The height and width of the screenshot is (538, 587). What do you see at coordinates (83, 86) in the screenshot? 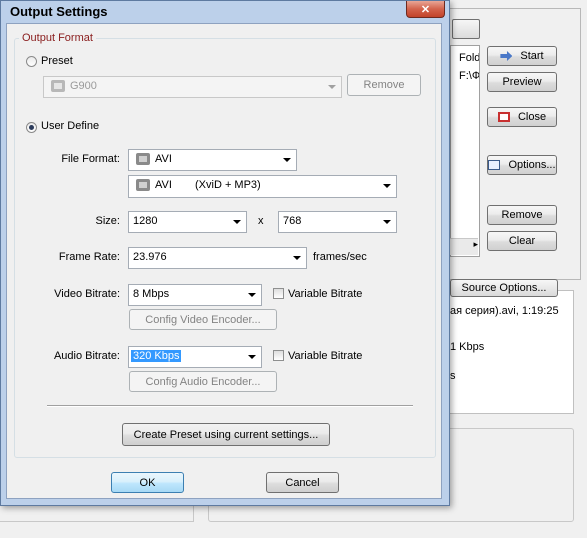
I see `preset-value: G900` at bounding box center [83, 86].